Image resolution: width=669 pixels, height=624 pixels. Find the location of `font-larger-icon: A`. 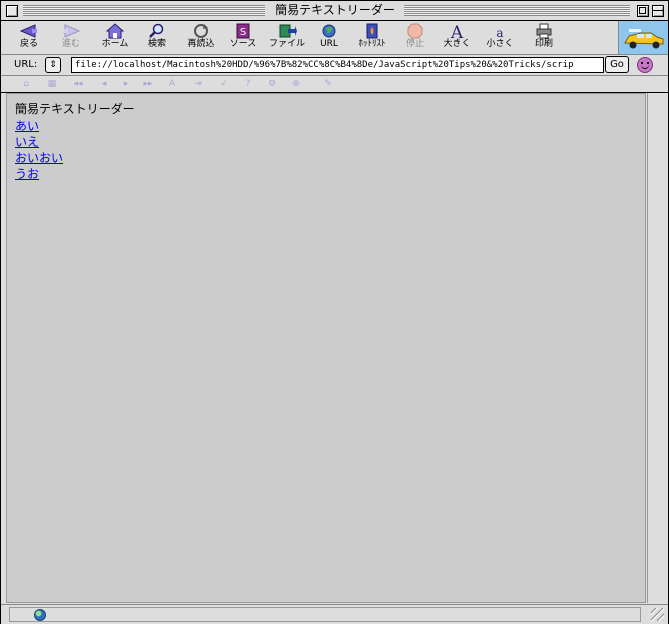

font-larger-icon: A is located at coordinates (457, 31).